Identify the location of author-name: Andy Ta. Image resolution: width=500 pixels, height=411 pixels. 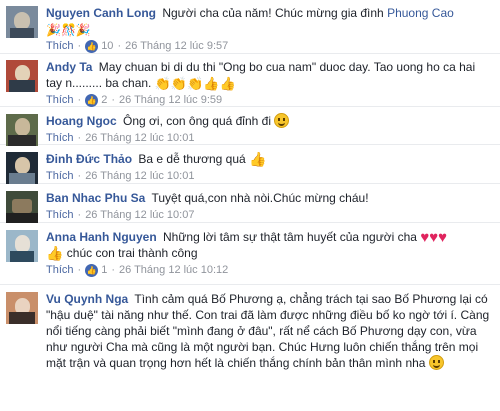
(69, 67).